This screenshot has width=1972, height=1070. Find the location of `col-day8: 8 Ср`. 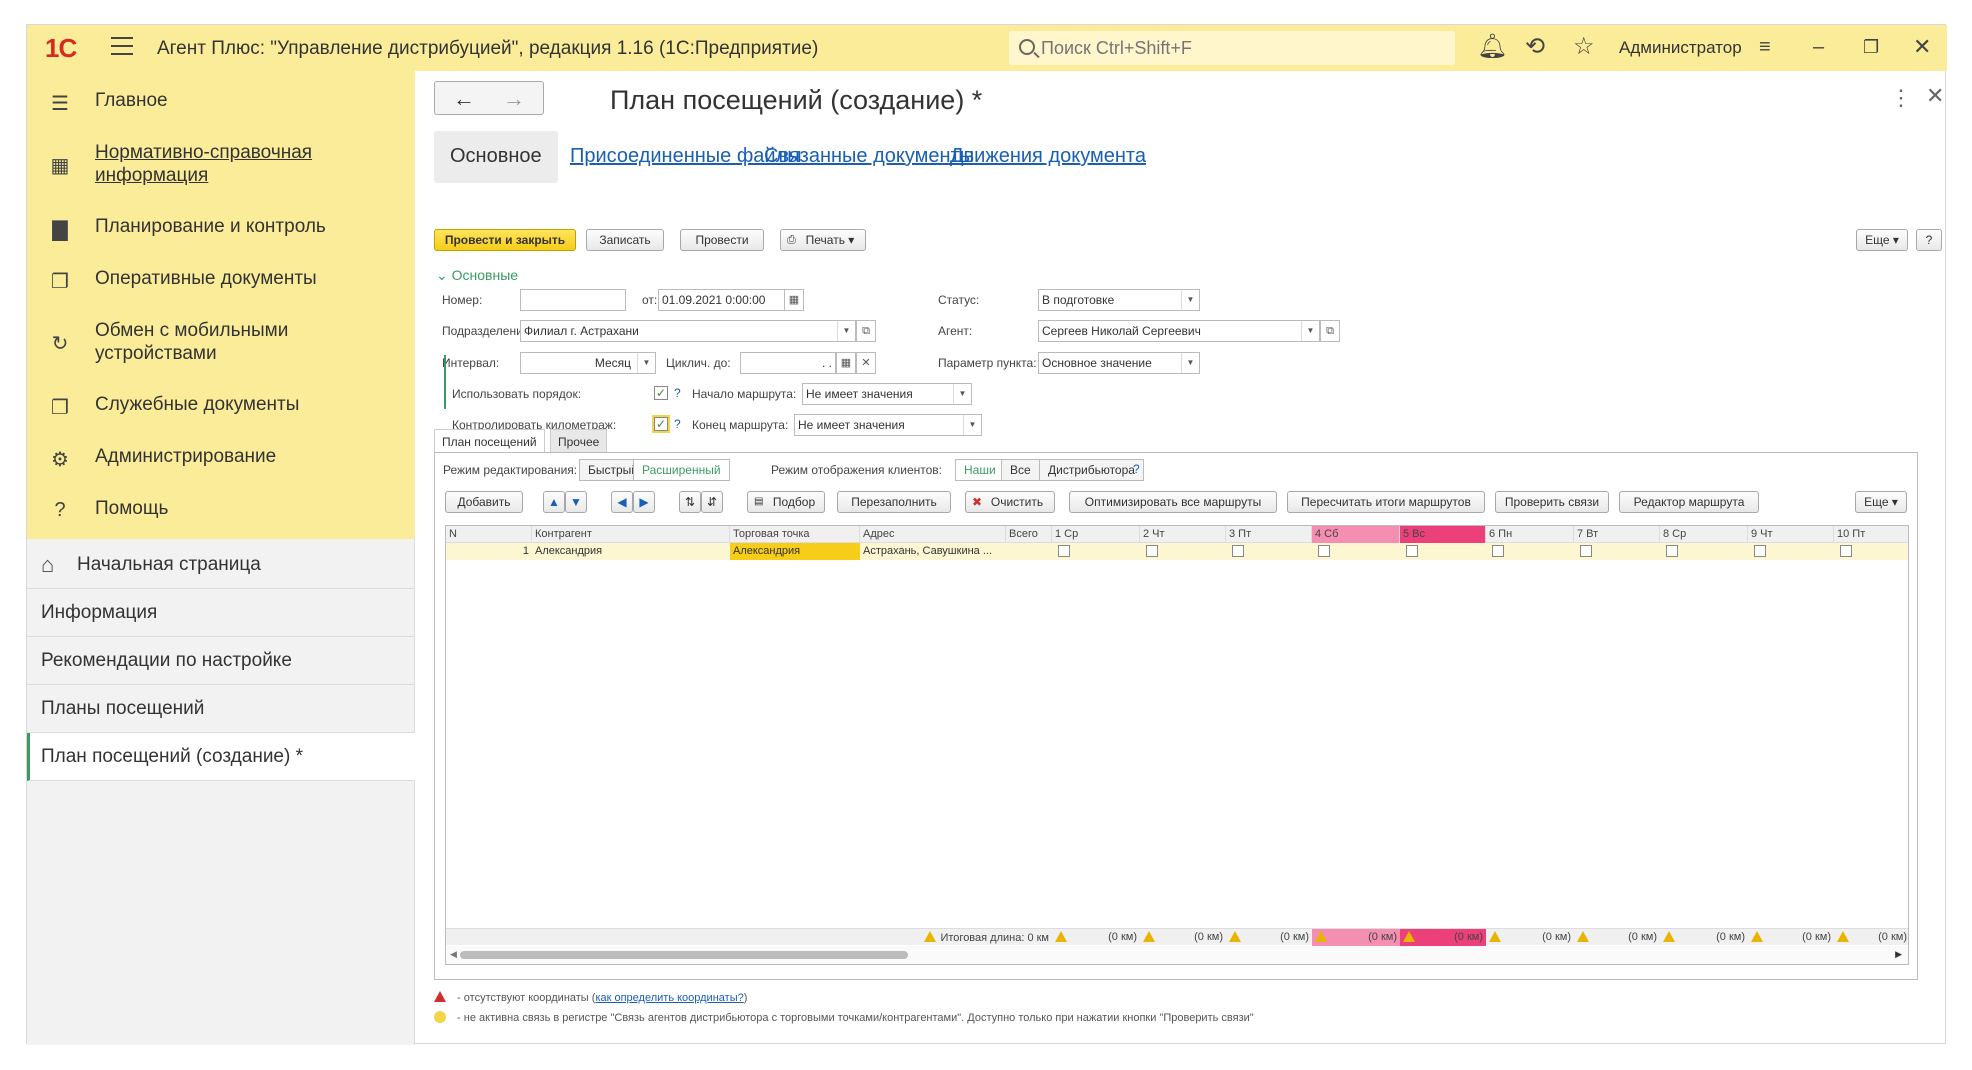

col-day8: 8 Ср is located at coordinates (1704, 534).